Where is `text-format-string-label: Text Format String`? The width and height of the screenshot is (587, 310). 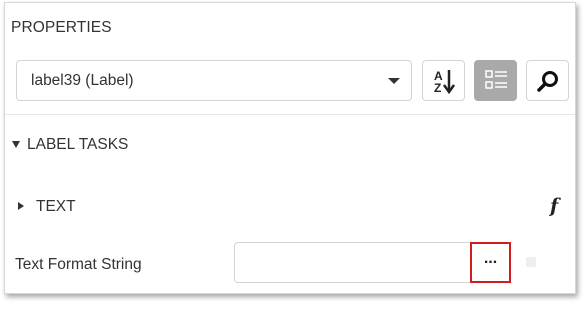 text-format-string-label: Text Format String is located at coordinates (78, 264).